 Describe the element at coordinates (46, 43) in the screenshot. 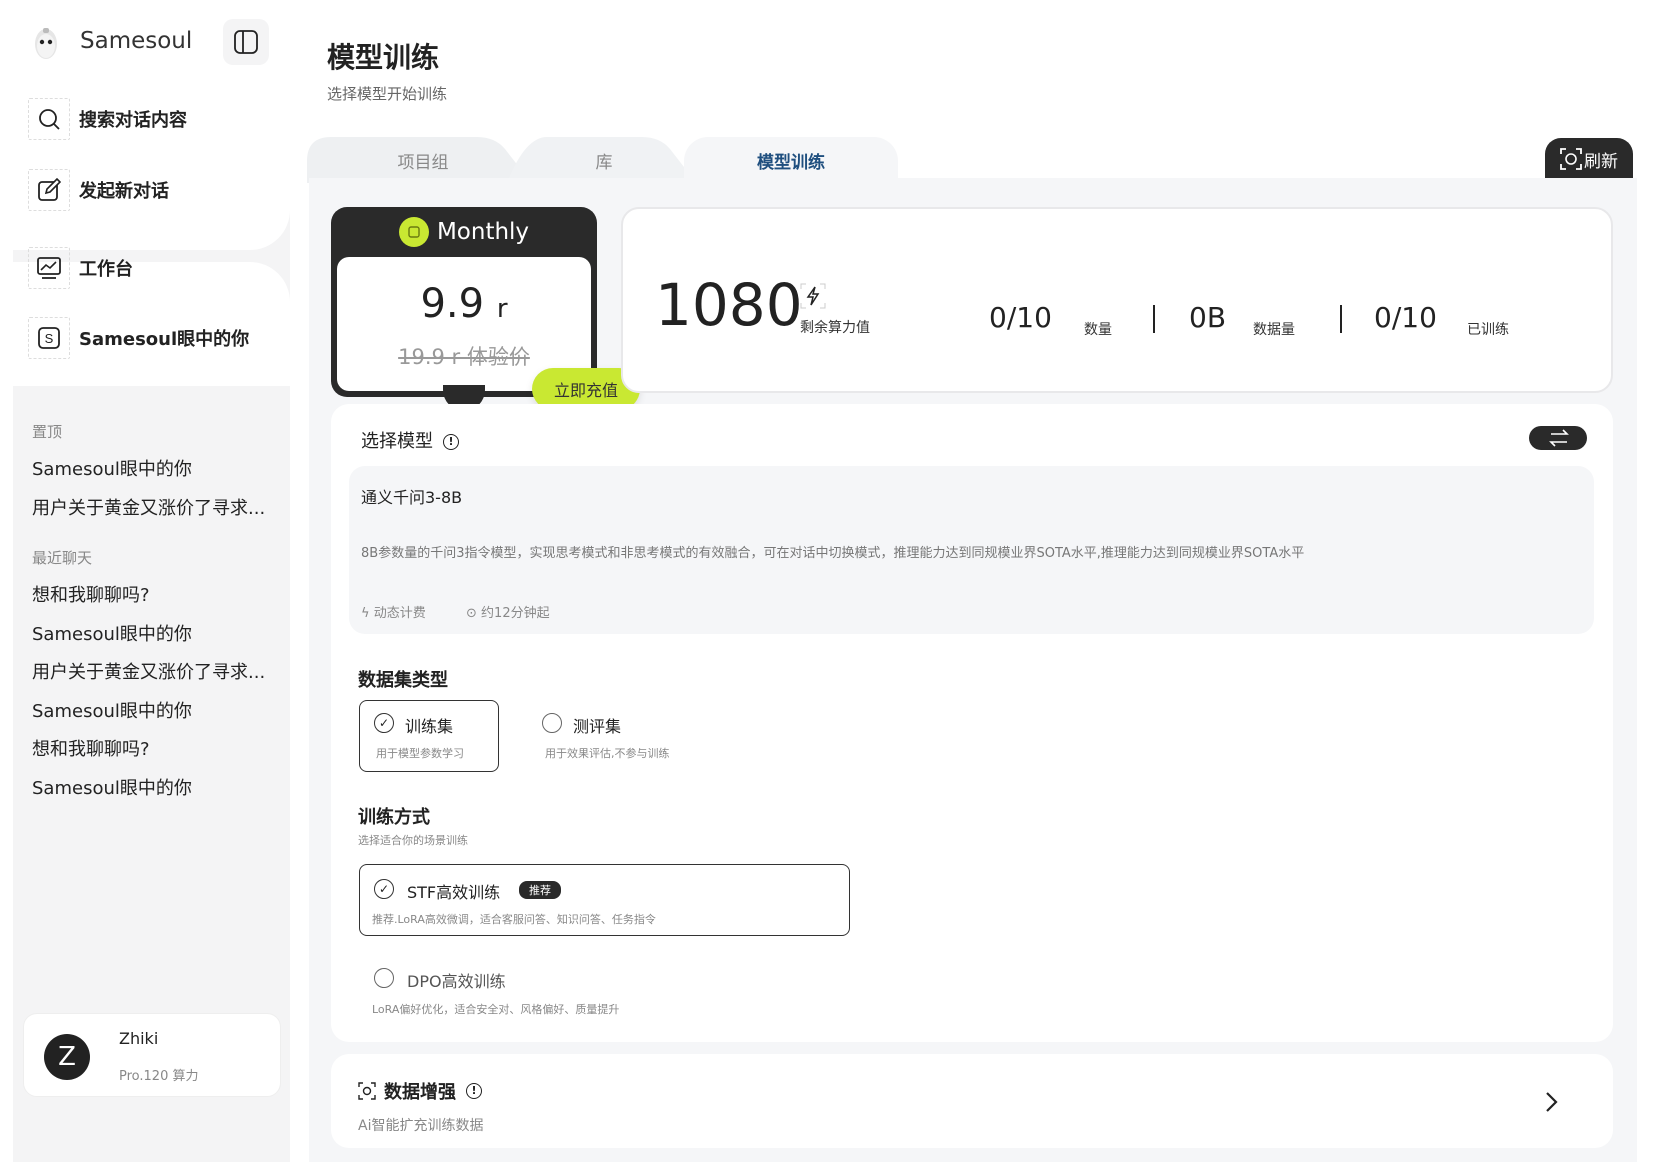

I see `samesoul-logo-icon` at that location.